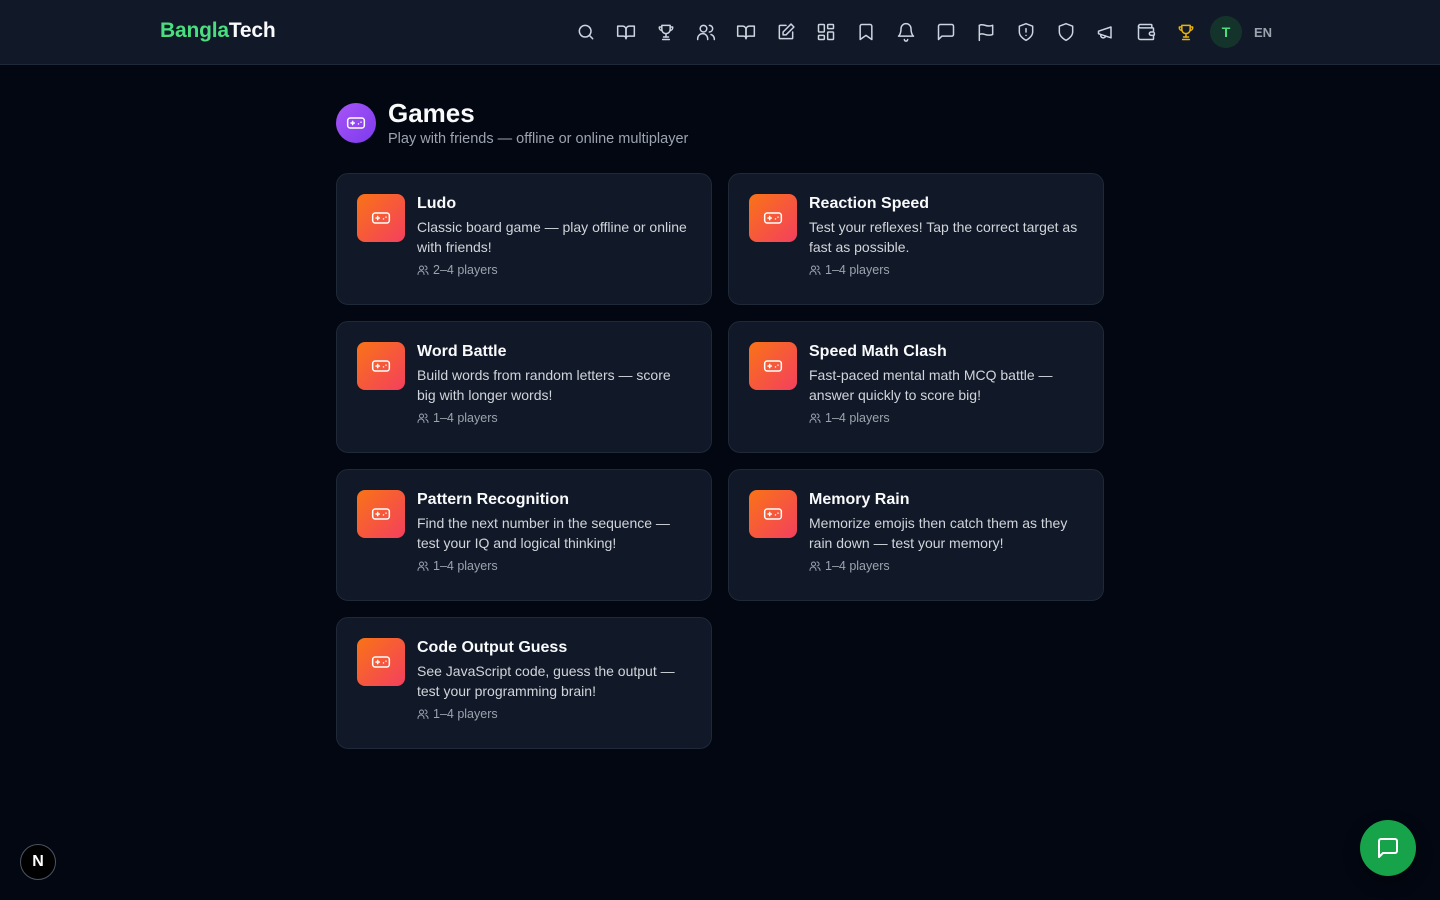 The height and width of the screenshot is (900, 1440). I want to click on book-icon, so click(746, 32).